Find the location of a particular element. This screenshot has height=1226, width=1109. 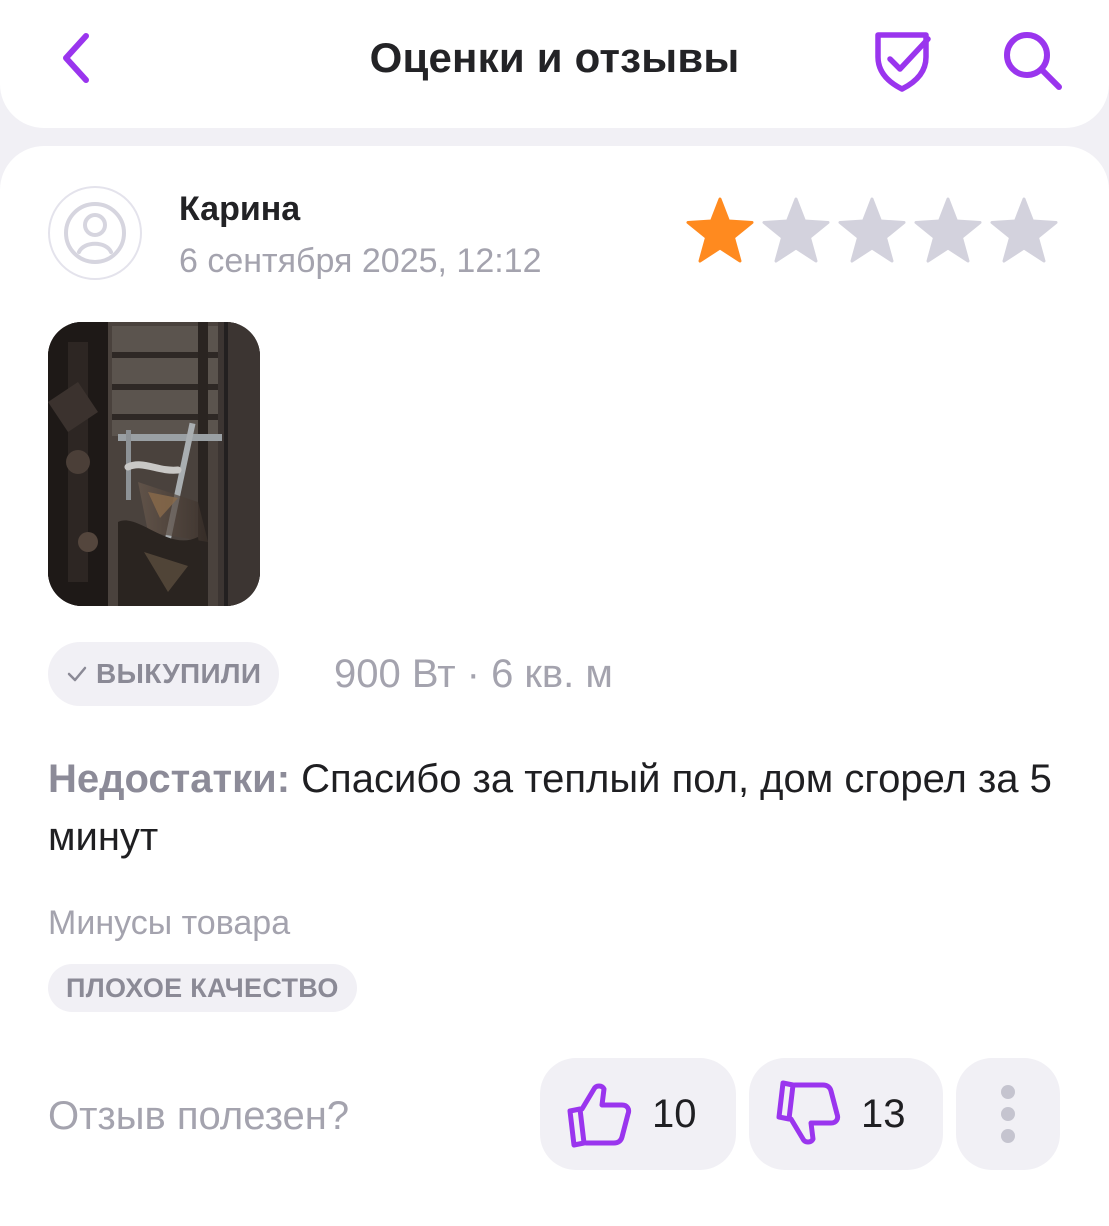

avatar is located at coordinates (95, 233).